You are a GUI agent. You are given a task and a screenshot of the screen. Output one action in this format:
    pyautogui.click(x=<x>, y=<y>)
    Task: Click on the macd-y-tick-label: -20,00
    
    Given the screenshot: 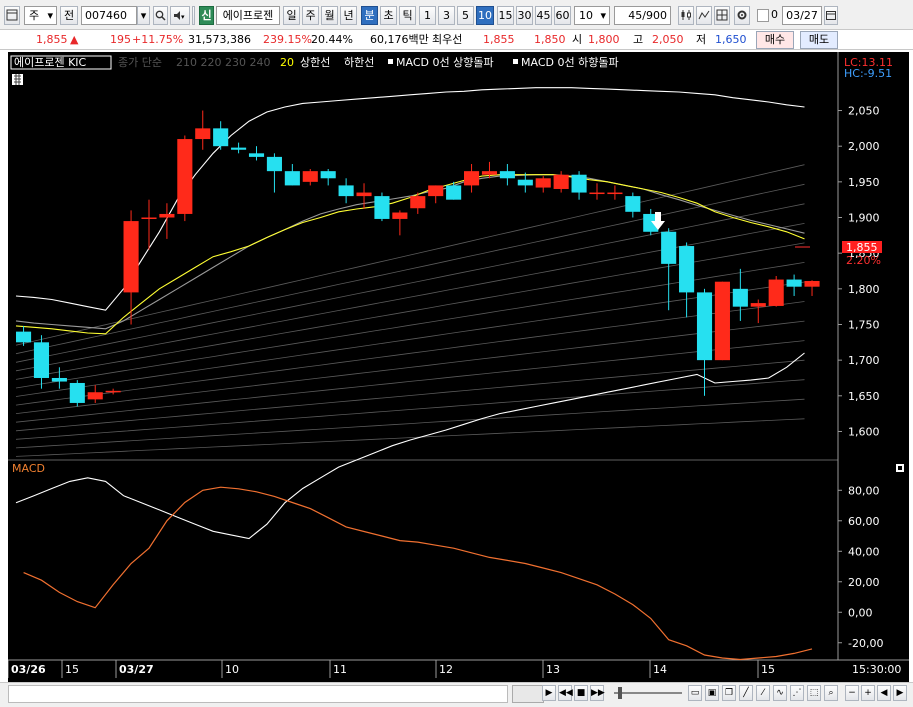 What is the action you would take?
    pyautogui.click(x=865, y=643)
    